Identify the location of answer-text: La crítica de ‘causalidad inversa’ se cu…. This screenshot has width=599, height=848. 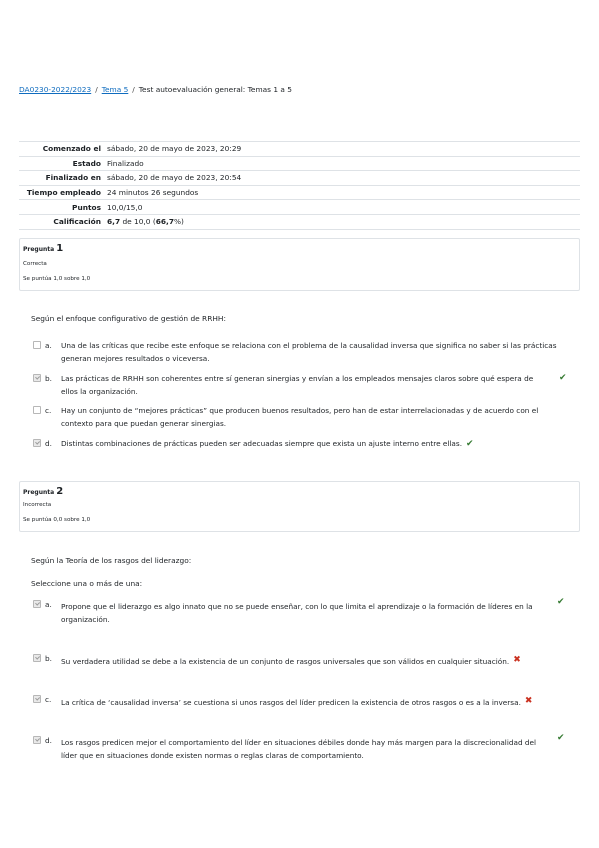
(296, 702).